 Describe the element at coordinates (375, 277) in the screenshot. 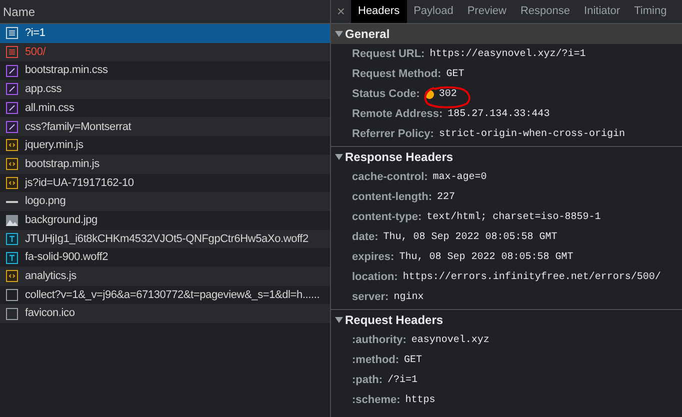

I see `header-name: location:` at that location.